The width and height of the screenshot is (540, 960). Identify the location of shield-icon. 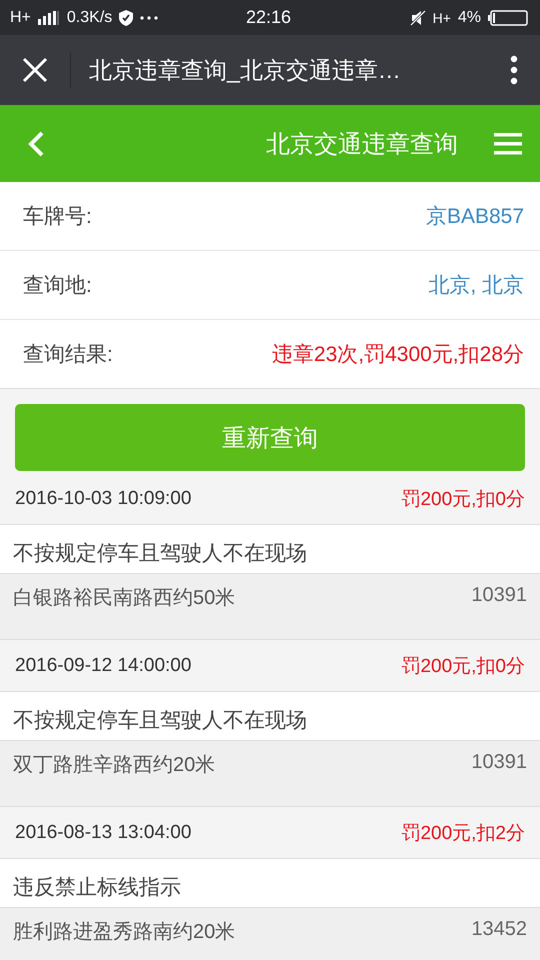
(126, 18).